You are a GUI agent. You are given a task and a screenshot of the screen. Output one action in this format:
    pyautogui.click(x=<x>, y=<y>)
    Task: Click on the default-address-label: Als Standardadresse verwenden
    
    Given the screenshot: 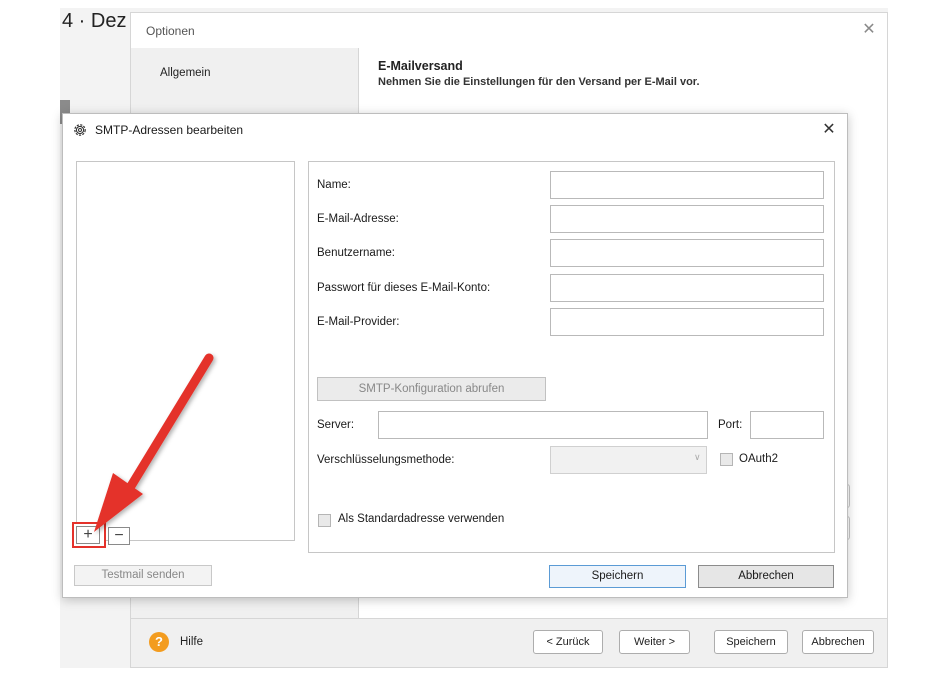 What is the action you would take?
    pyautogui.click(x=421, y=519)
    